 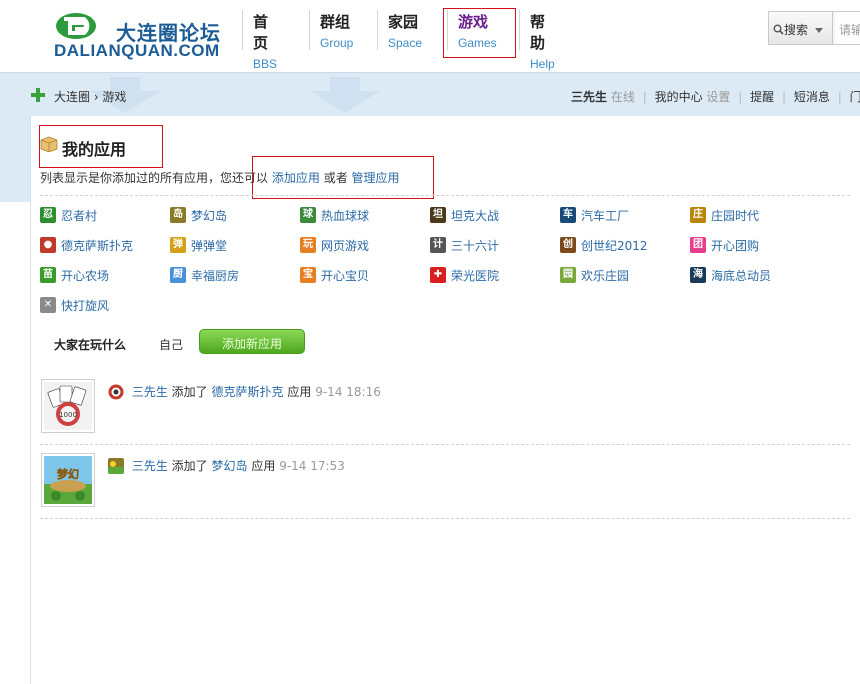 I want to click on search-type-dropdown: 搜索, so click(x=801, y=28).